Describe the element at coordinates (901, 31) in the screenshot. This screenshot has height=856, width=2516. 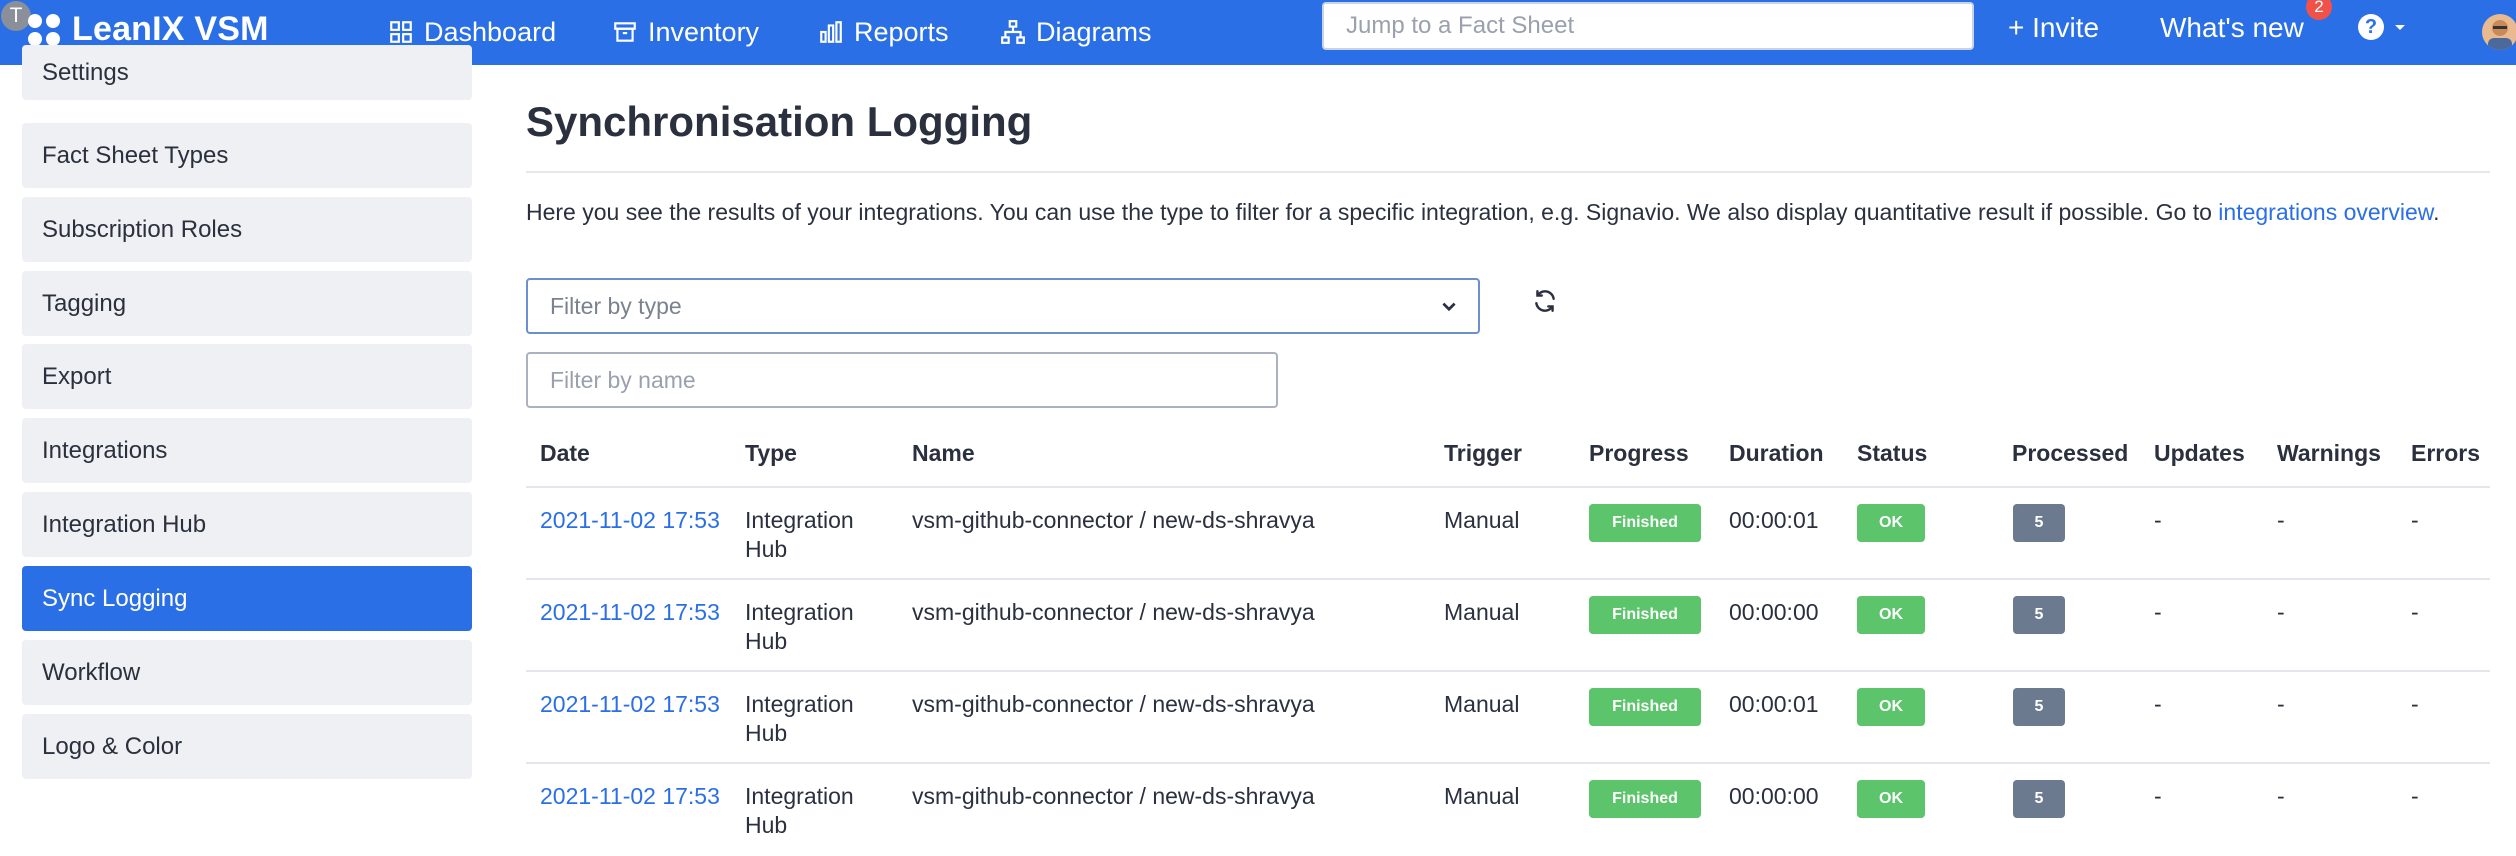
I see `nav-reports-label: Reports` at that location.